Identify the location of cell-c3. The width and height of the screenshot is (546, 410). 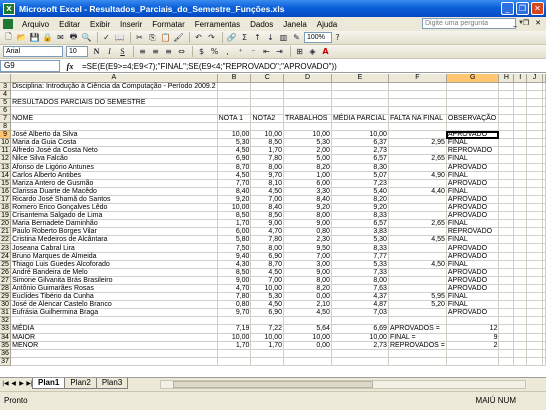
(267, 86).